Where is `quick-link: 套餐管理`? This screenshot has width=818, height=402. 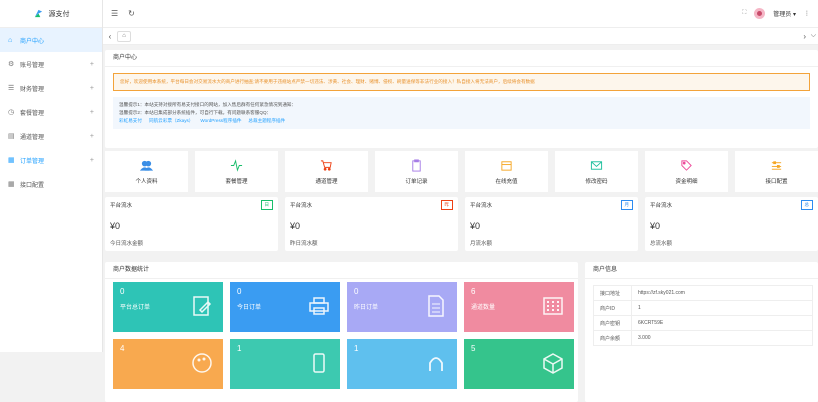
quick-link: 套餐管理 is located at coordinates (236, 171).